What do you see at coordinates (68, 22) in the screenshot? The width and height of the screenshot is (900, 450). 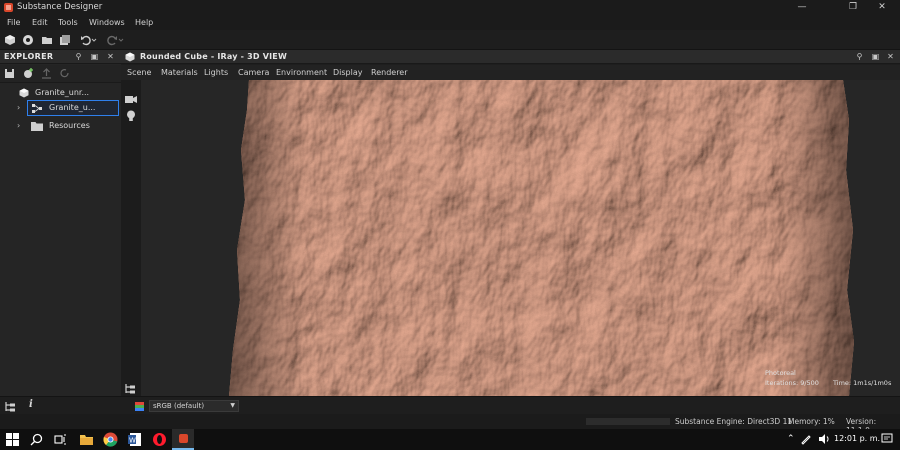 I see `menu-tools: Tools` at bounding box center [68, 22].